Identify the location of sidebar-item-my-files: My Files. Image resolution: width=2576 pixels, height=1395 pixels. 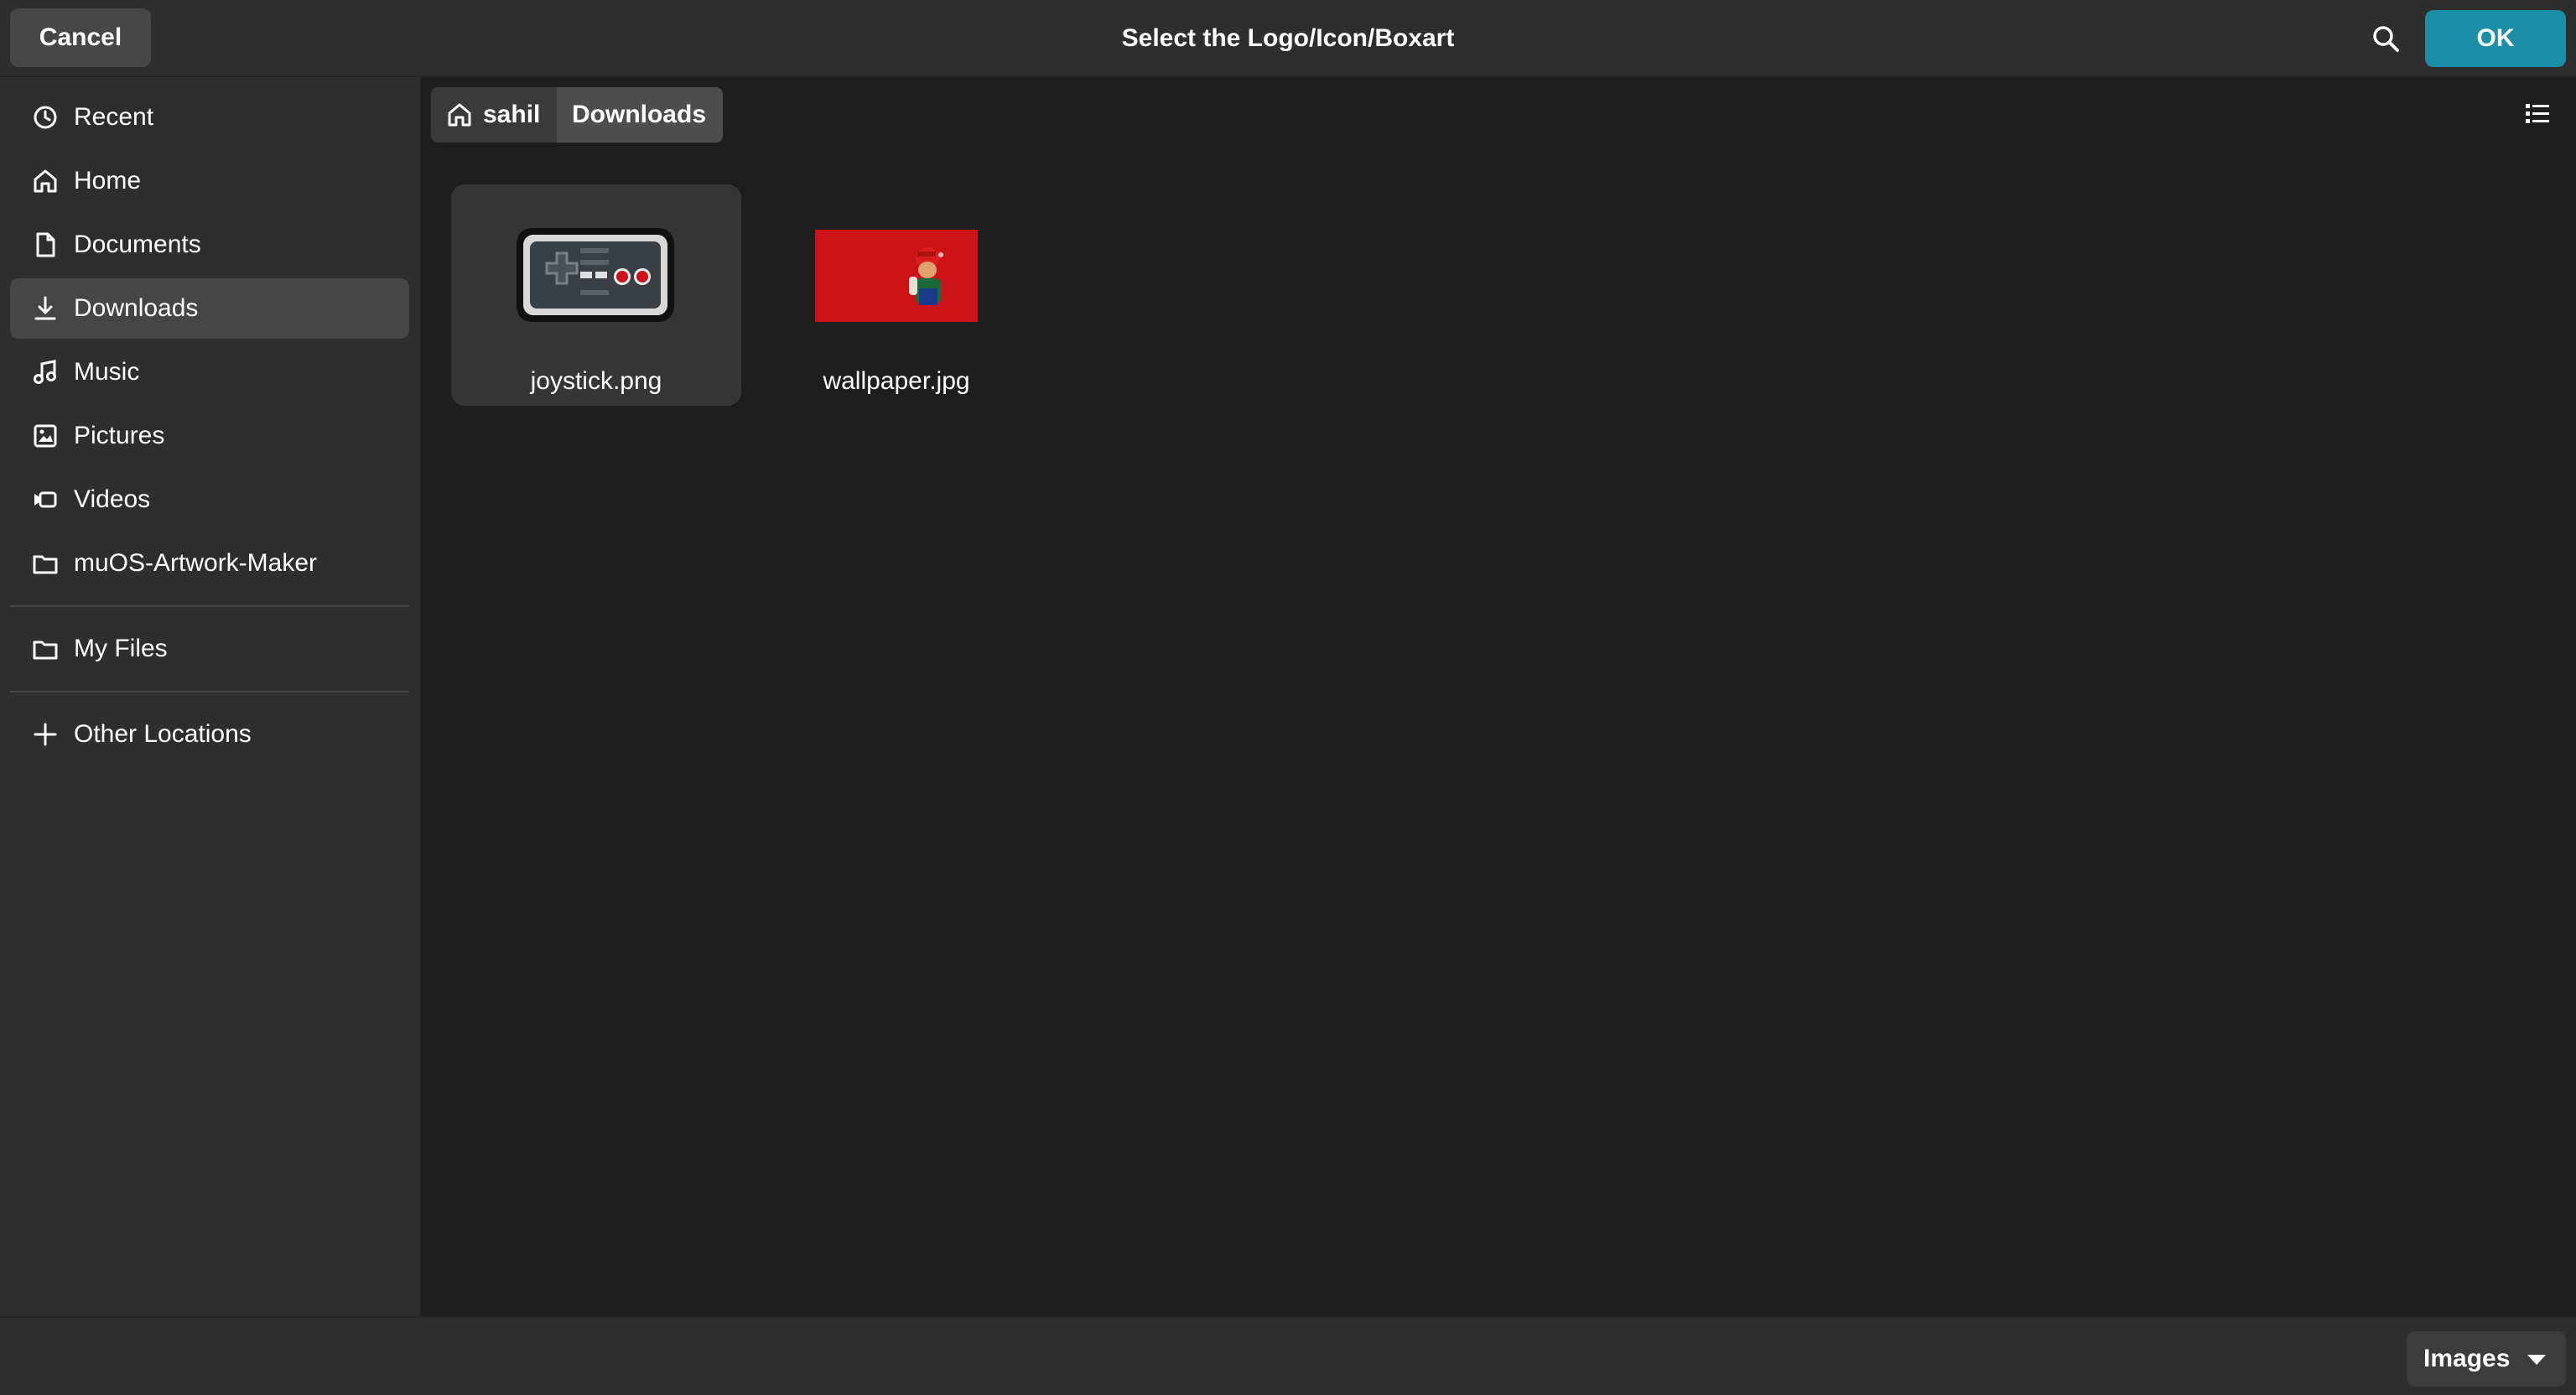
(209, 649).